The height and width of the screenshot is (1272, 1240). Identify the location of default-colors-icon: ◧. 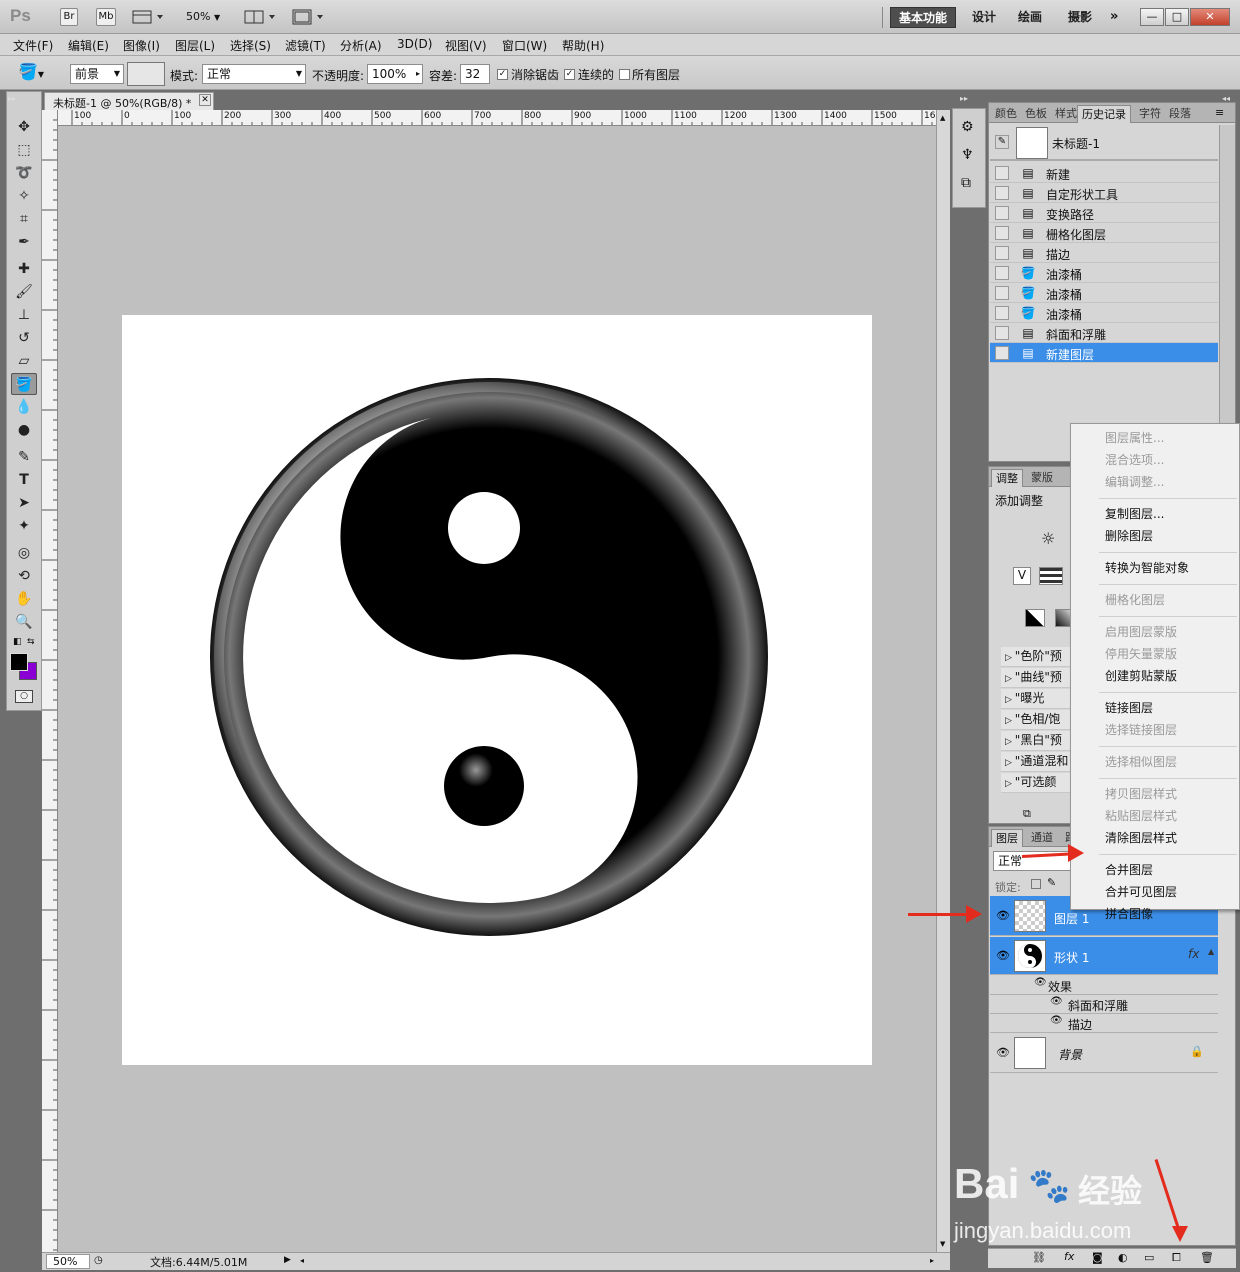
(17, 642).